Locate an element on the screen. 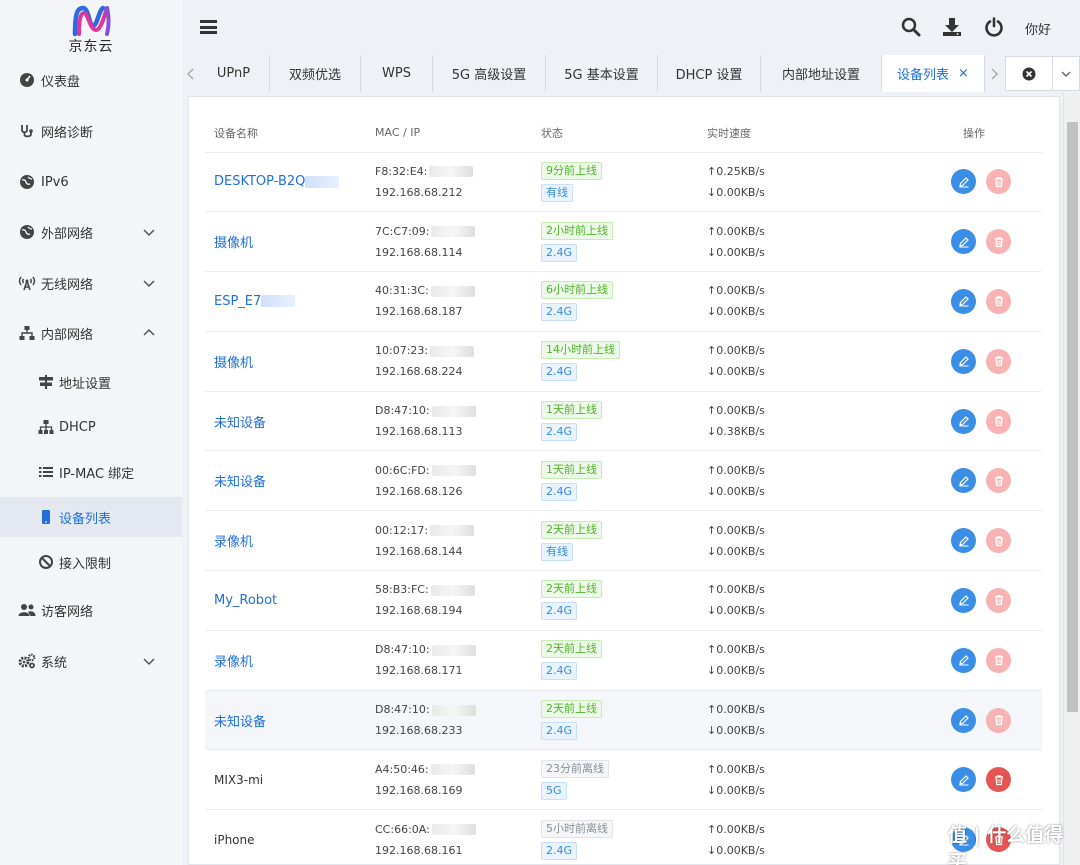  sidebar-item-address-settings: 地址设置 is located at coordinates (91, 382).